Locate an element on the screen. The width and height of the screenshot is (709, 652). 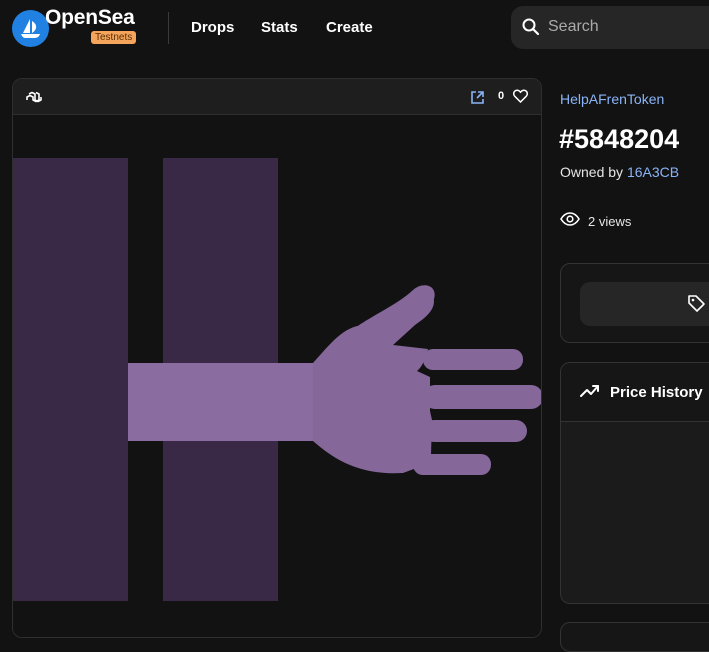
listing-panel is located at coordinates (634, 303).